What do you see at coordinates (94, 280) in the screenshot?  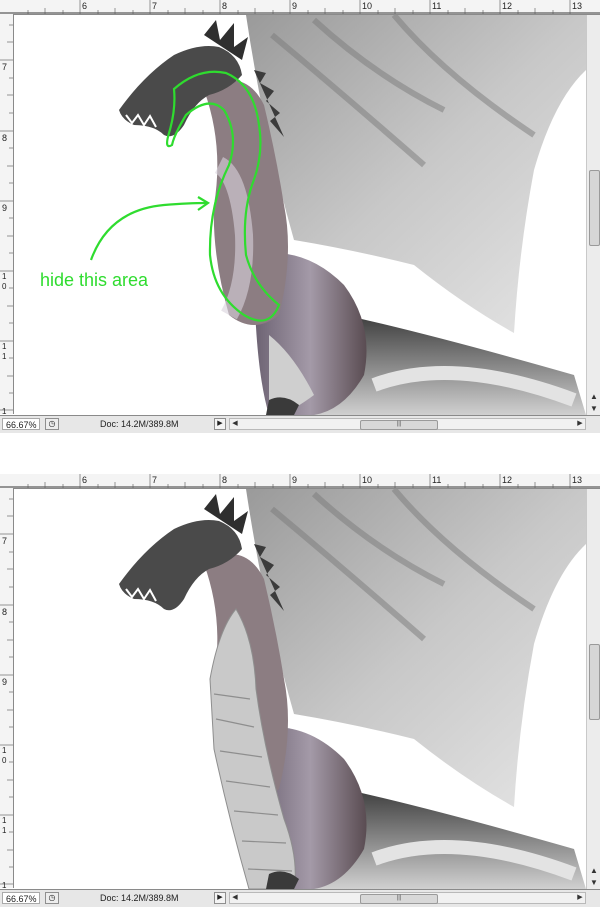 I see `annotation-label: hide this area` at bounding box center [94, 280].